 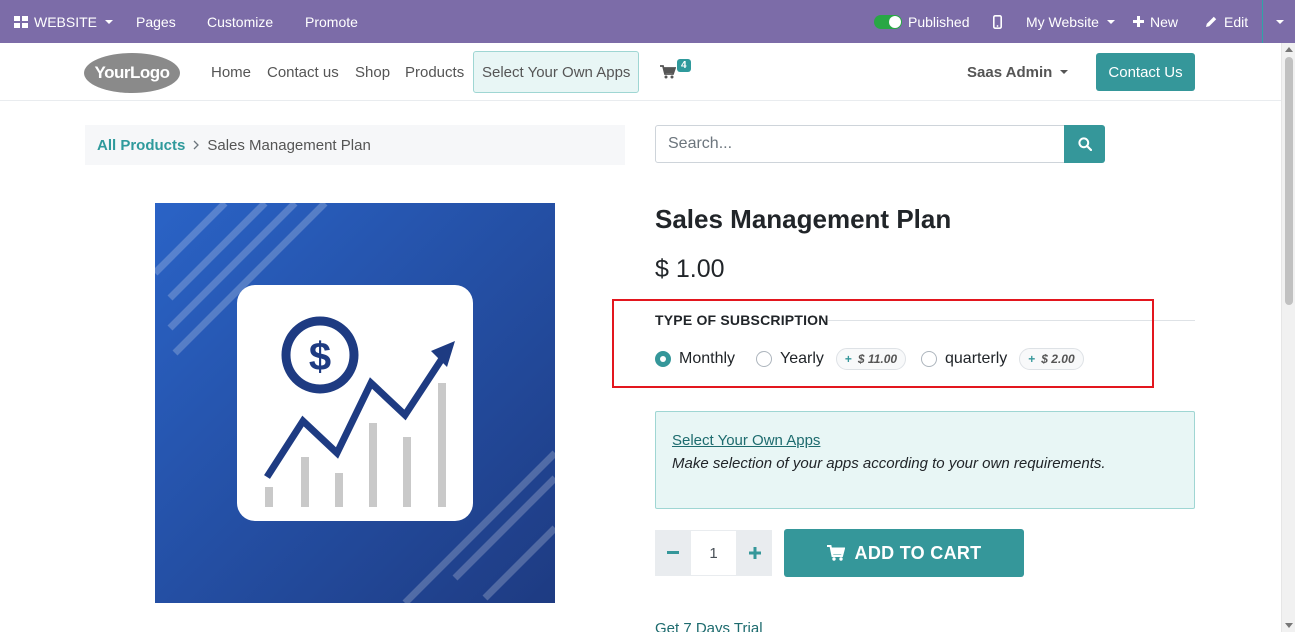 I want to click on page-scrollbar, so click(x=1288, y=337).